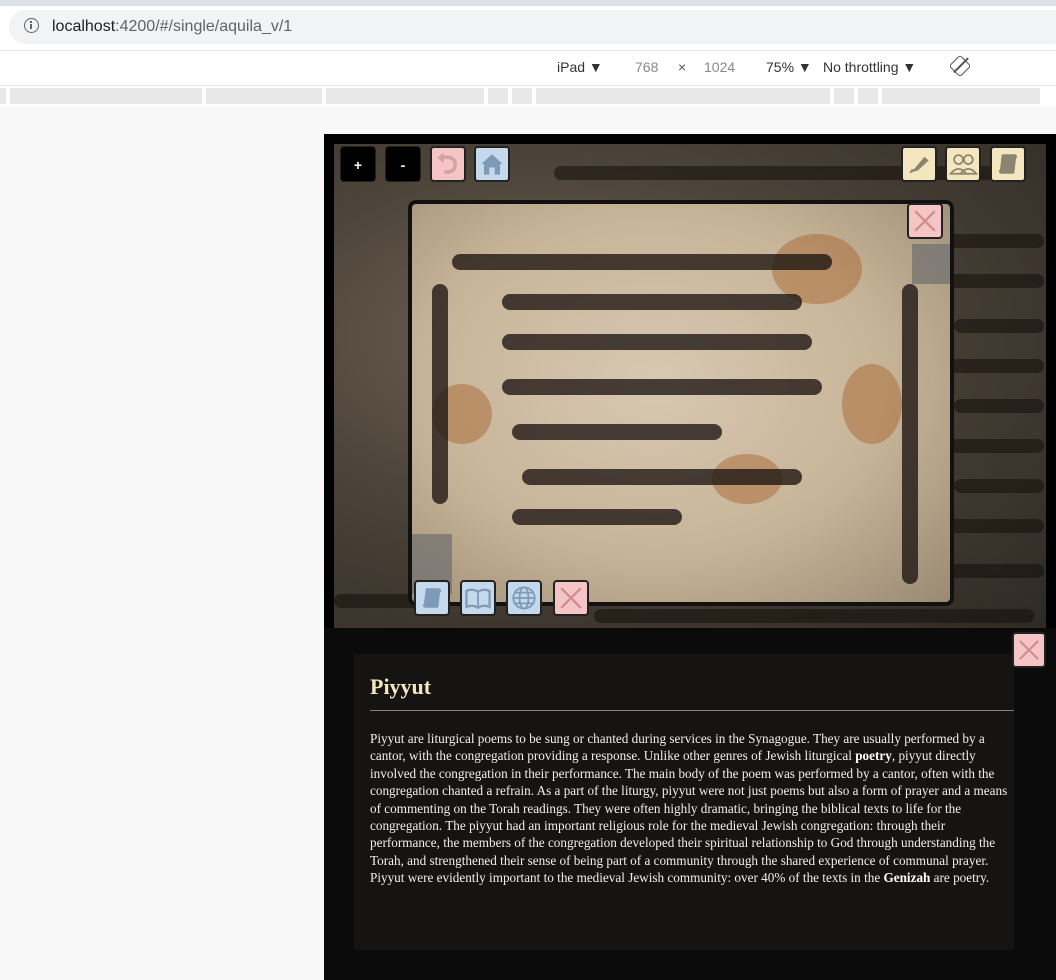 The width and height of the screenshot is (1056, 980). What do you see at coordinates (960, 878) in the screenshot?
I see `info-text-part: are poetry.` at bounding box center [960, 878].